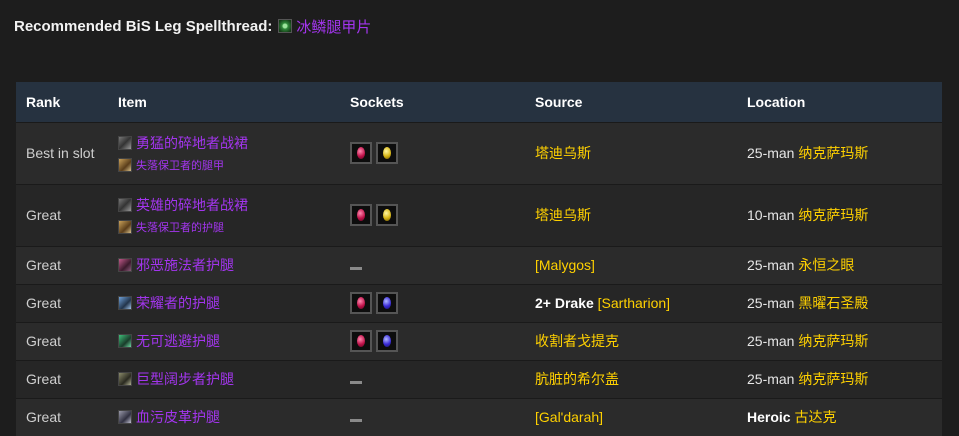 This screenshot has height=436, width=959. What do you see at coordinates (185, 379) in the screenshot?
I see `item-name: 巨型阔步者护腿` at bounding box center [185, 379].